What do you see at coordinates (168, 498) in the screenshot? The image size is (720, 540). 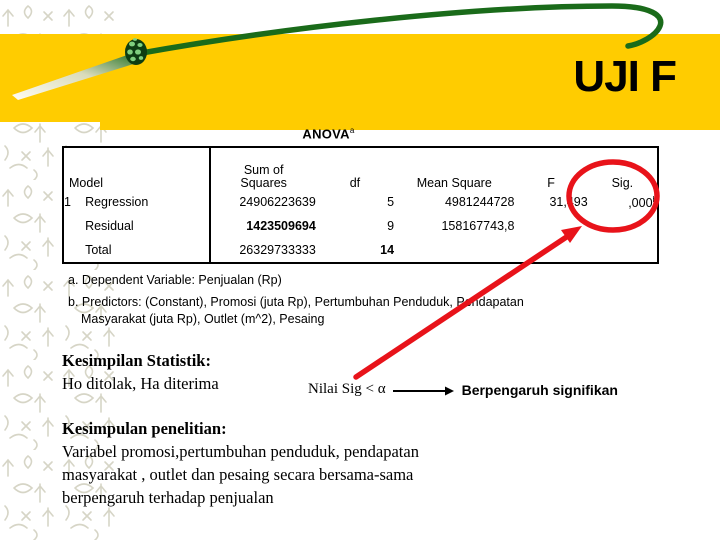 I see `kesimpulan-penelitian-line3: berpengaruh terhadap penjualan` at bounding box center [168, 498].